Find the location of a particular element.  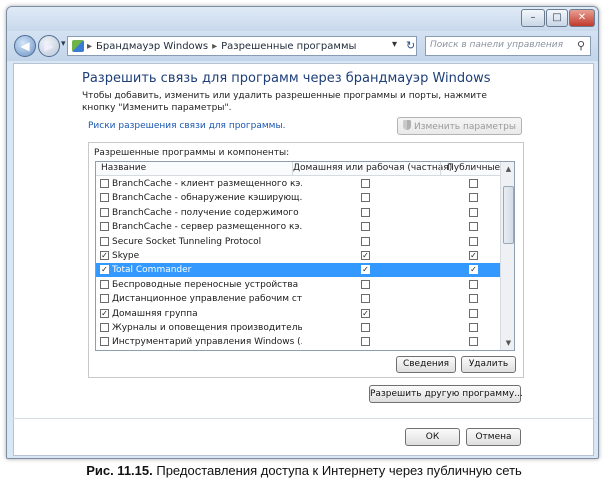

program-row: ✓ Skype ✓ ✓ is located at coordinates (298, 256).